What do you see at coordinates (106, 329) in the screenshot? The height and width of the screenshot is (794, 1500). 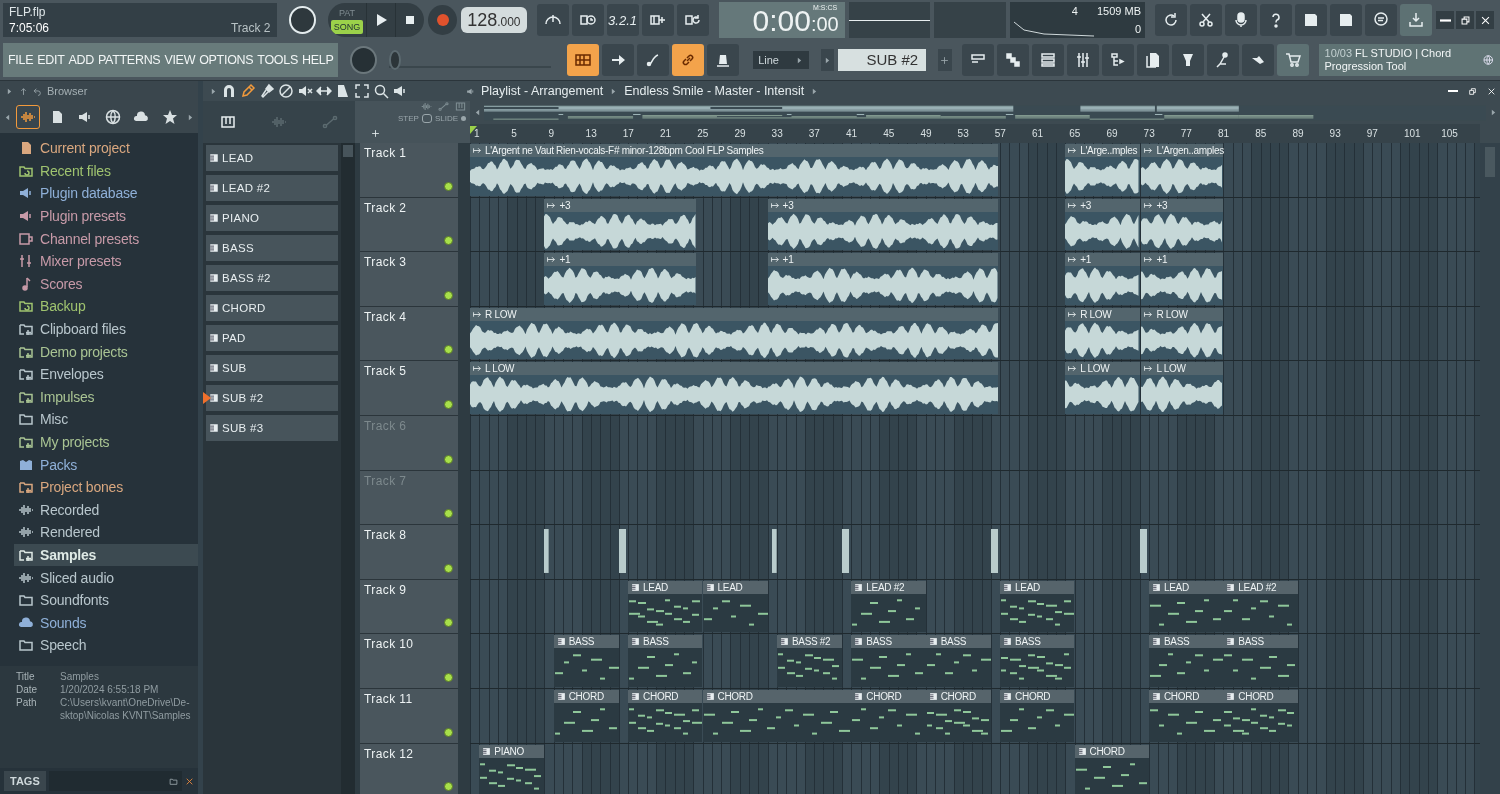 I see `browser-item: Clipboard files` at bounding box center [106, 329].